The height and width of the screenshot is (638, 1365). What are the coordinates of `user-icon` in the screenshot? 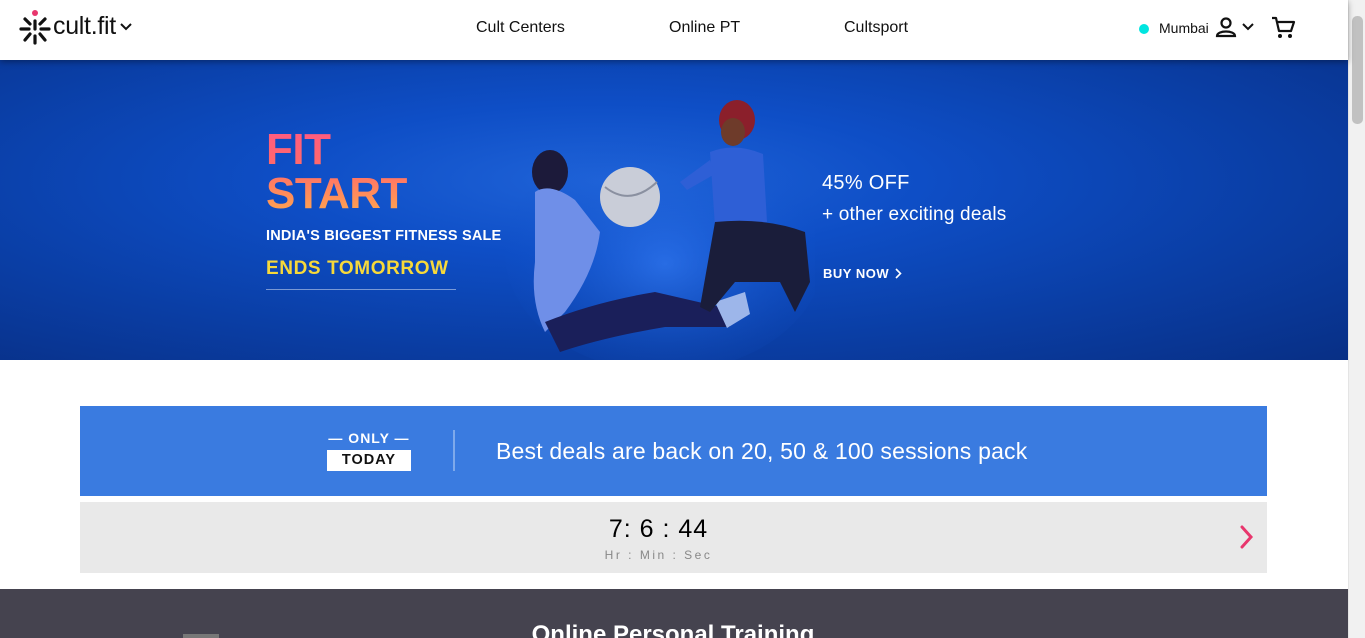 It's located at (1226, 27).